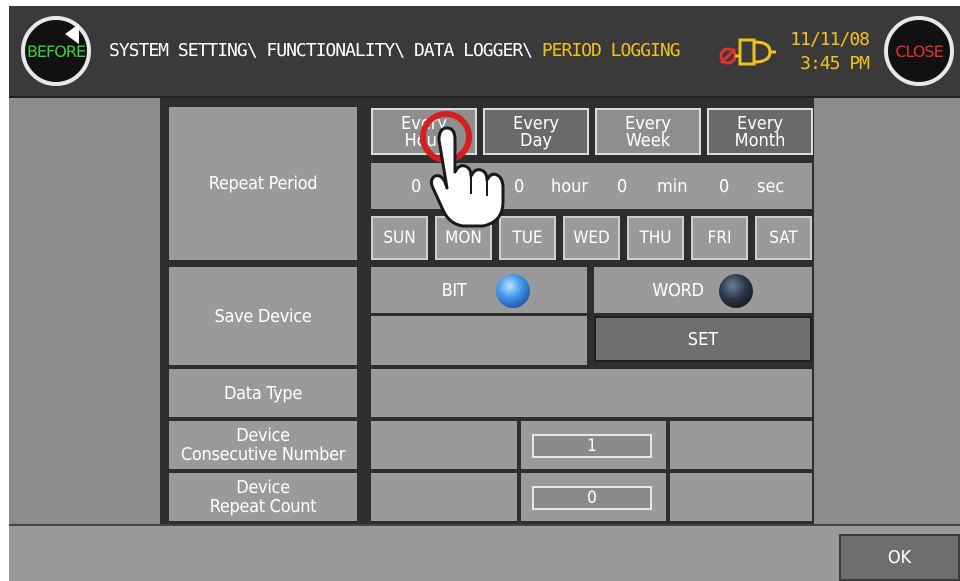 The width and height of the screenshot is (960, 581). I want to click on repeat-count-label: Device Repeat Count, so click(263, 497).